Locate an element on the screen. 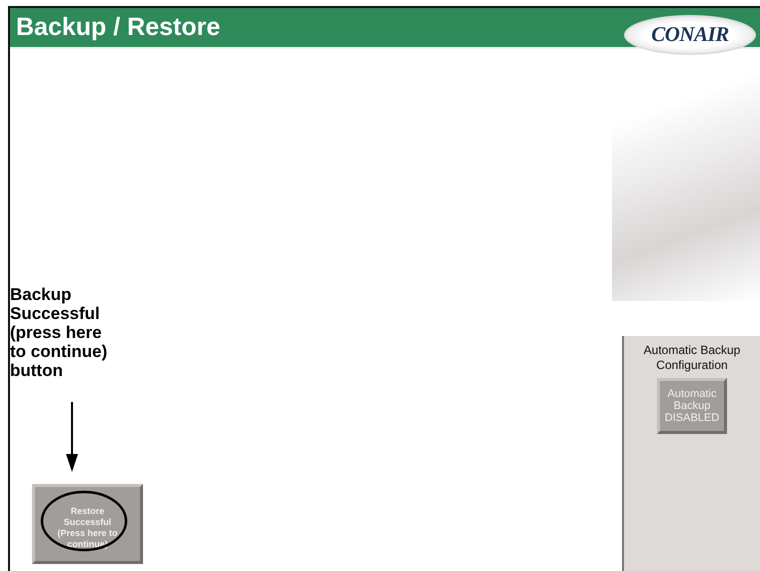 This screenshot has width=760, height=571. automatic-backup-button: Automatic Backup DISABLED is located at coordinates (692, 406).